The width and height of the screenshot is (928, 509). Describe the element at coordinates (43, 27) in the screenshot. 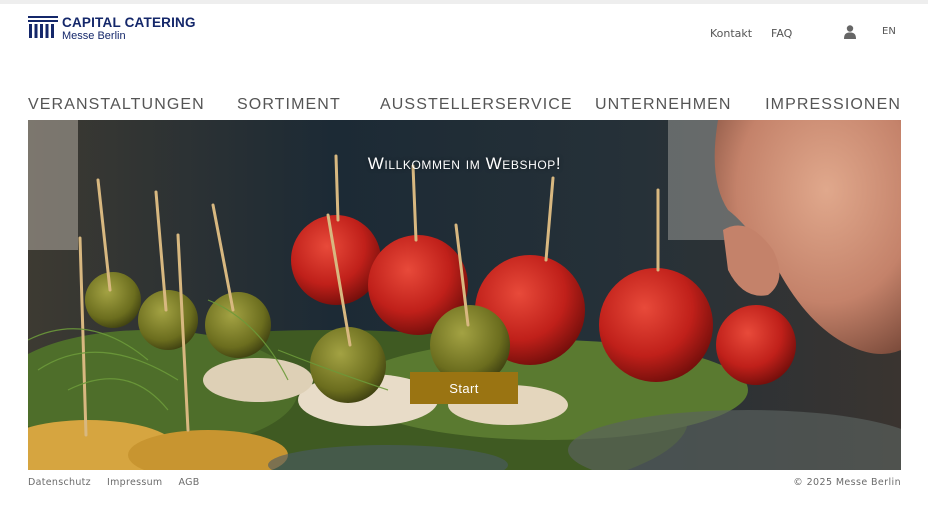

I see `columns-logo-icon` at that location.